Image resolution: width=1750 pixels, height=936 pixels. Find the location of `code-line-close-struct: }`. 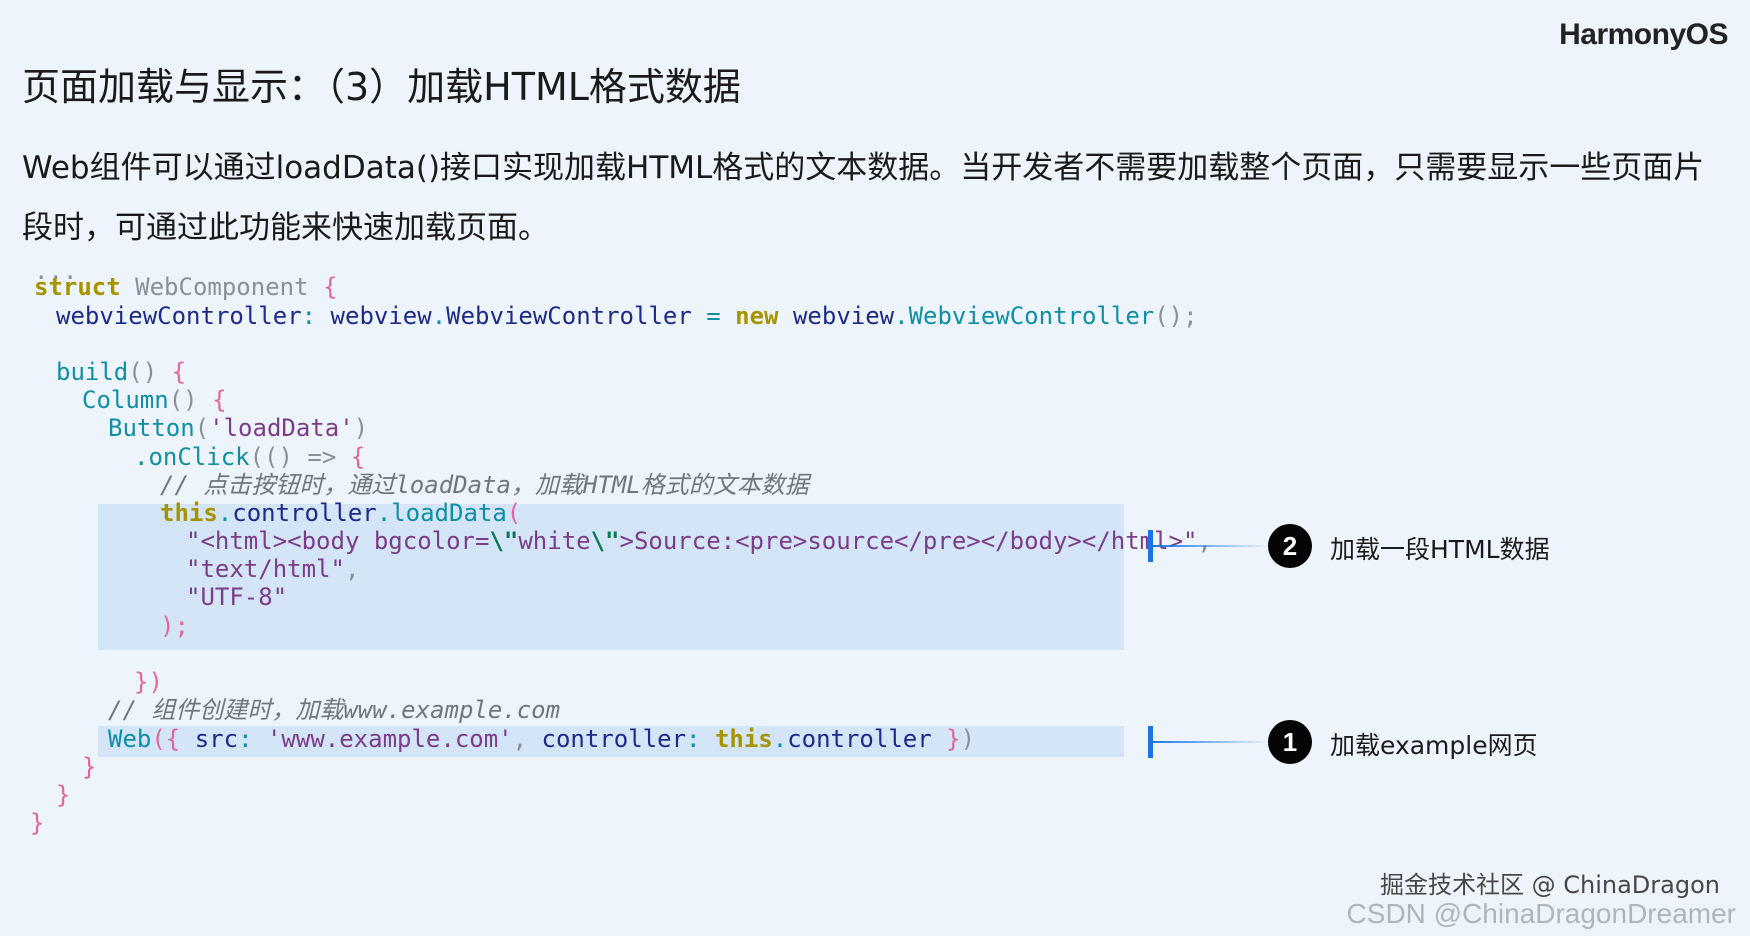

code-line-close-struct: } is located at coordinates (37, 823).